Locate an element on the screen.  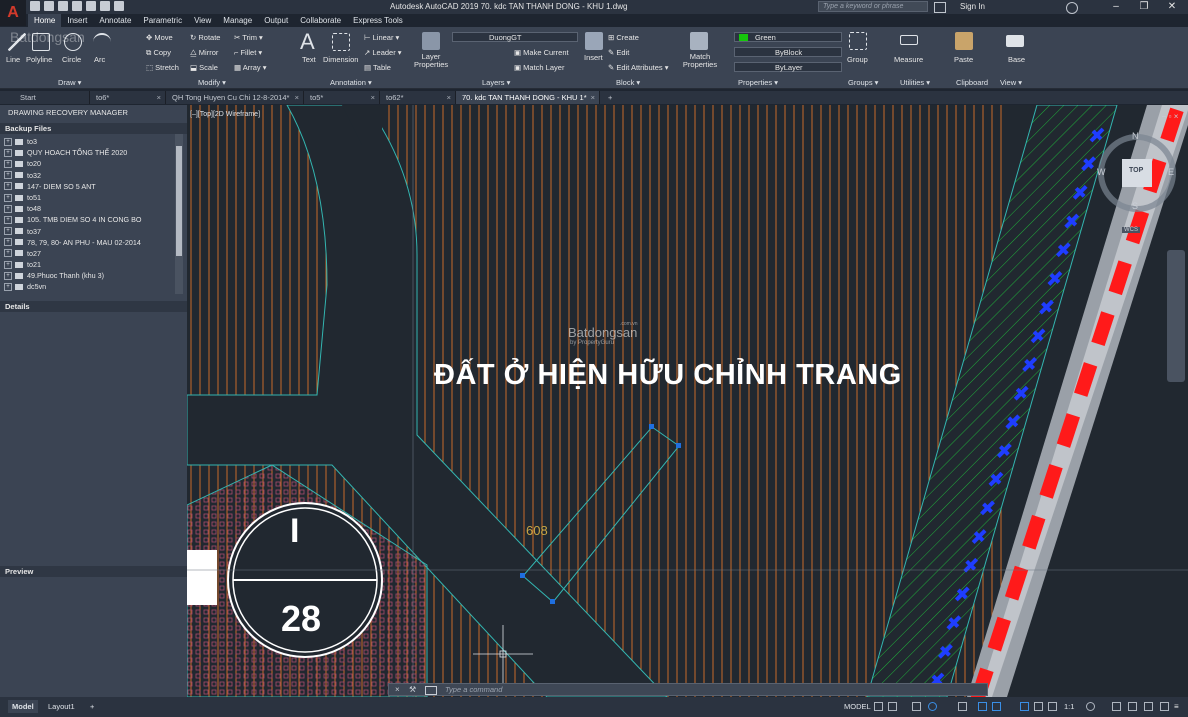
tab-parametric: Parametric is located at coordinates (162, 20).